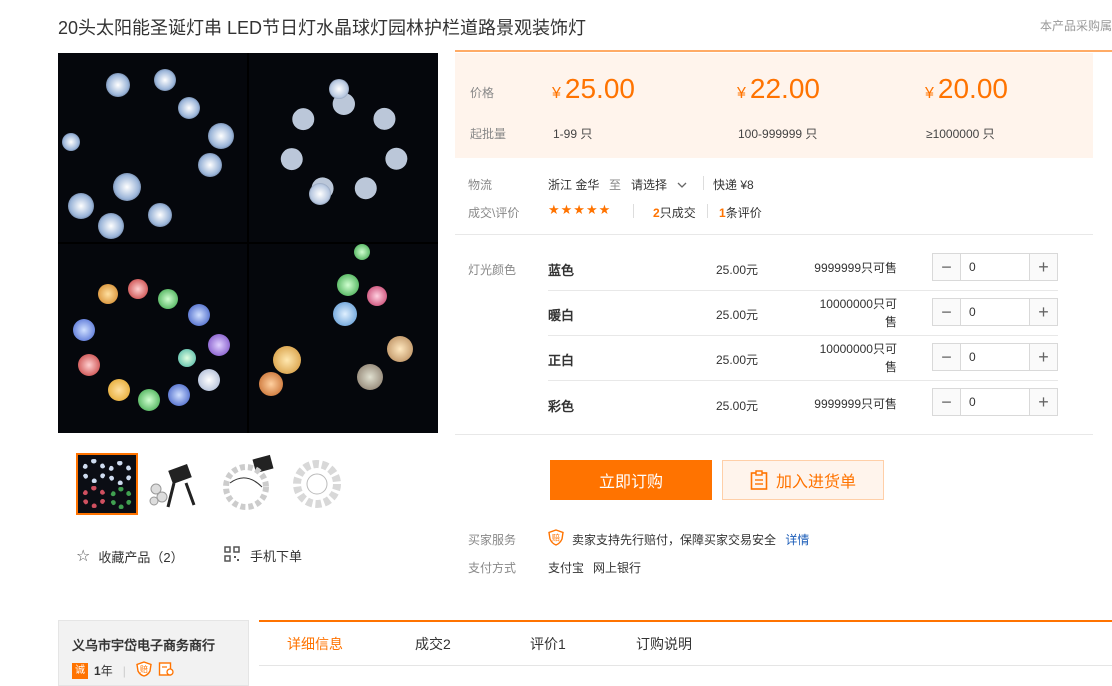 Image resolution: width=1112 pixels, height=686 pixels. Describe the element at coordinates (573, 134) in the screenshot. I see `moq-tier-1: 1-99 只` at that location.